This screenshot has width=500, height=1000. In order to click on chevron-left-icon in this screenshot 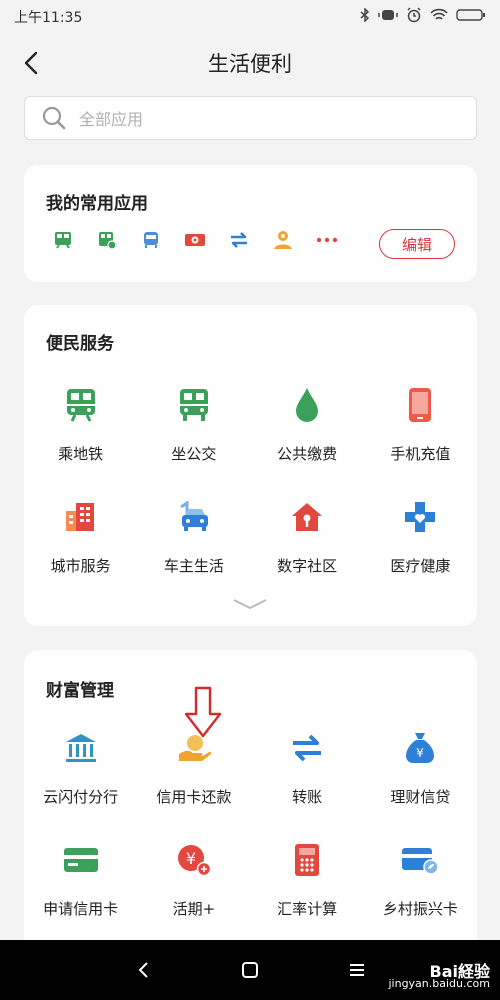, I will do `click(31, 63)`.